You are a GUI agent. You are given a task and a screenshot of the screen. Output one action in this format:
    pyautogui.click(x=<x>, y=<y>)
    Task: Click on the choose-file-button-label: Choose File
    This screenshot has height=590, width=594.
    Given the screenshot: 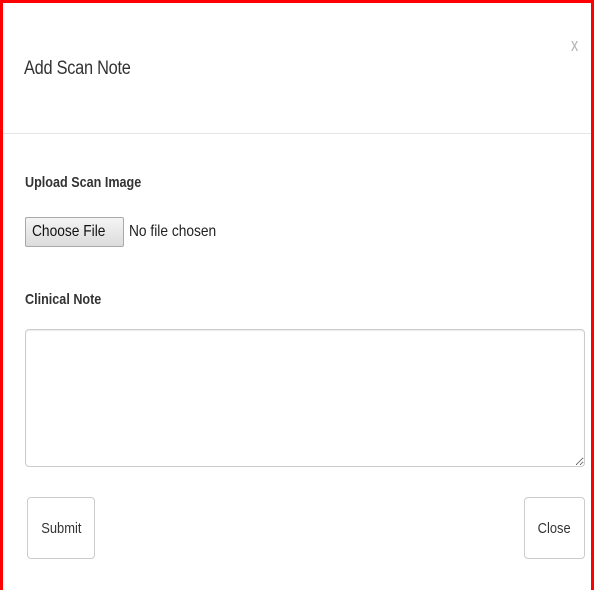 What is the action you would take?
    pyautogui.click(x=69, y=231)
    